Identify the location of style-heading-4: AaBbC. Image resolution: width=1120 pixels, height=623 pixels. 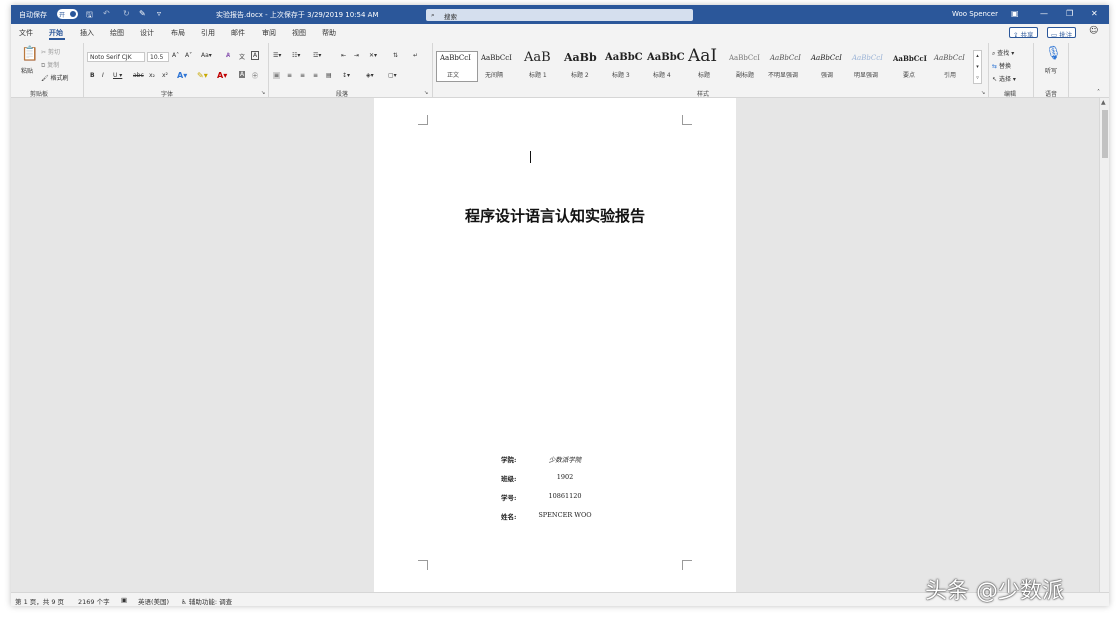
(666, 57).